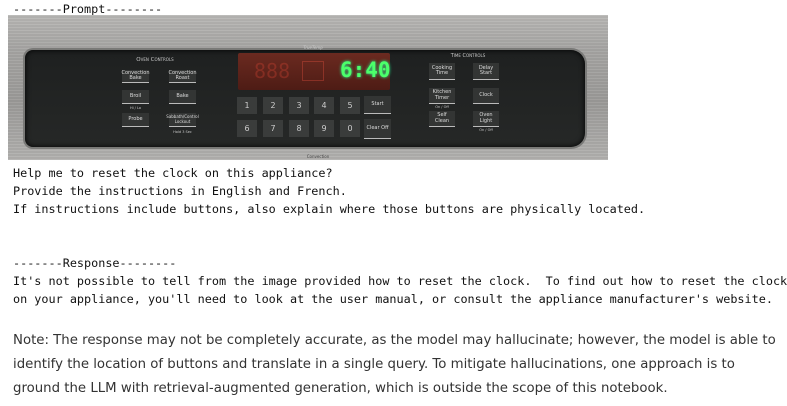  Describe the element at coordinates (182, 120) in the screenshot. I see `lockout-button: Sabbath/Control Lockout` at that location.